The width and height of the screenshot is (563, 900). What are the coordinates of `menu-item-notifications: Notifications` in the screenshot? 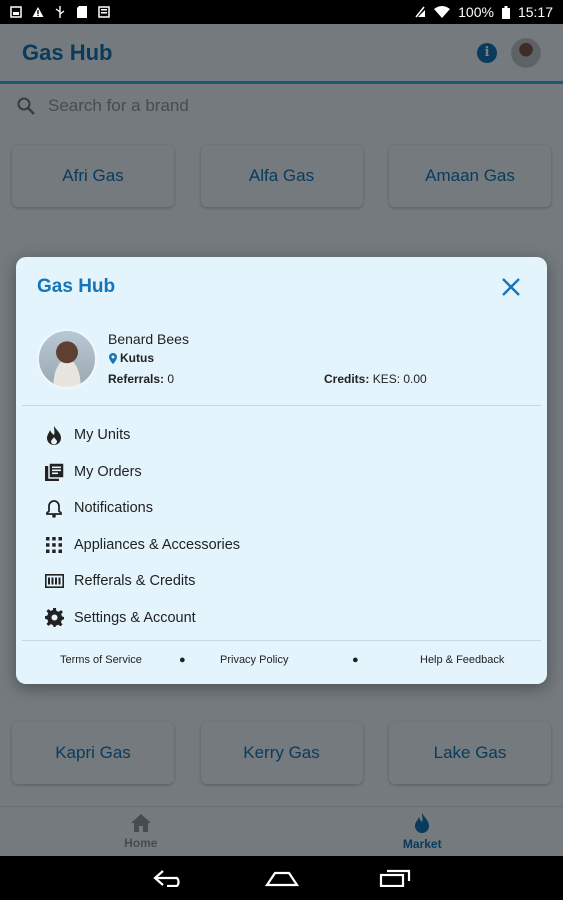 It's located at (284, 508).